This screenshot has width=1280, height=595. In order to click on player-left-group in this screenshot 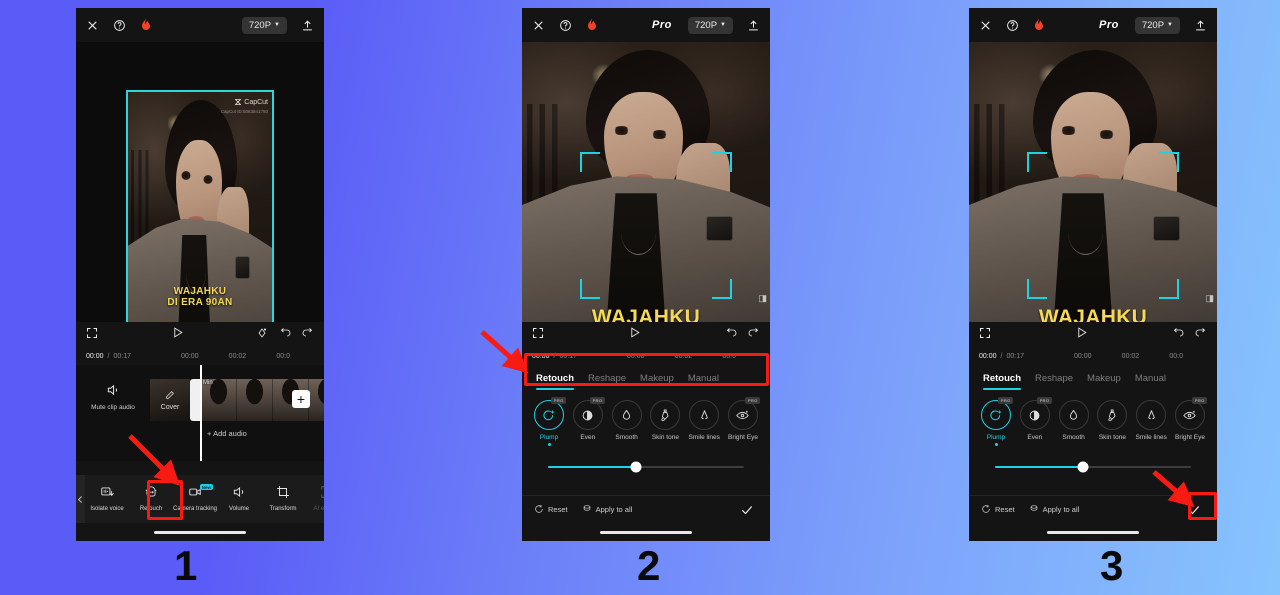, I will do `click(985, 335)`.